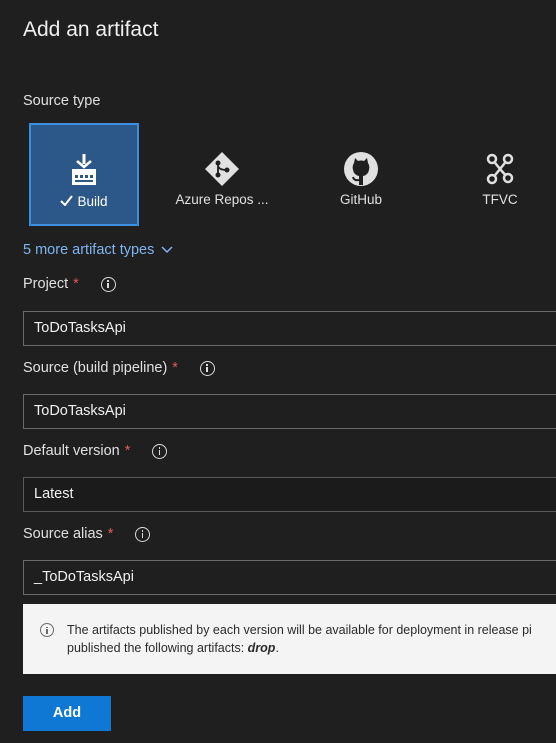 Image resolution: width=556 pixels, height=743 pixels. I want to click on source-alias-input: _ToDoTasksApi, so click(289, 577).